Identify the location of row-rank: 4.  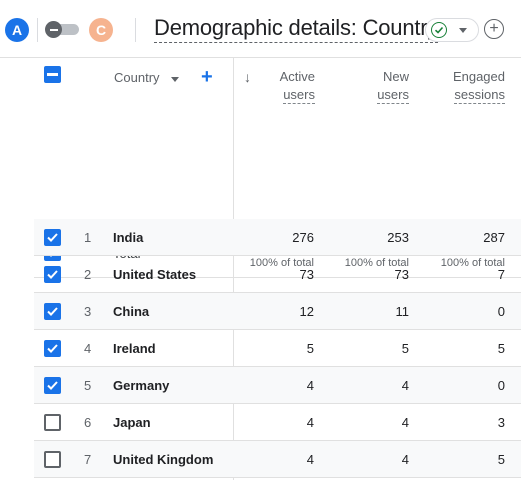
(88, 348).